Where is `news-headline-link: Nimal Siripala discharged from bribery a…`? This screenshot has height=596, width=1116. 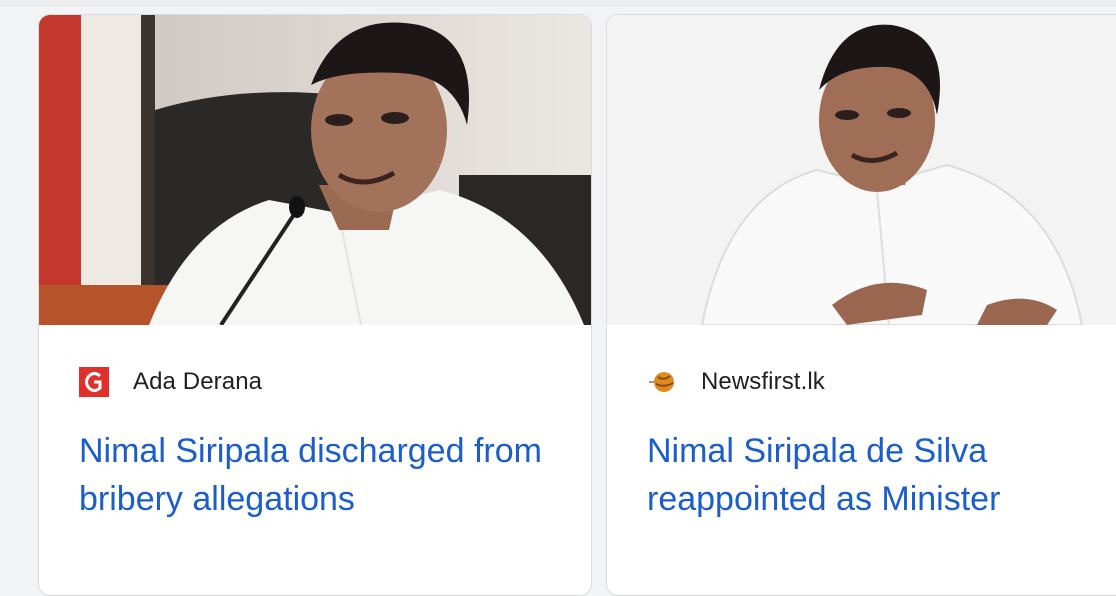
news-headline-link: Nimal Siripala discharged from bribery a… is located at coordinates (325, 475).